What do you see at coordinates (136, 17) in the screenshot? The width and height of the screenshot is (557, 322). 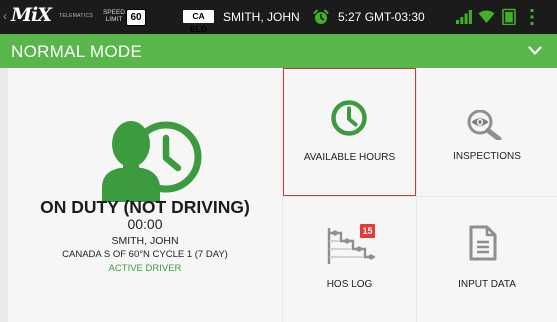 I see `speed-limit-value: 60` at bounding box center [136, 17].